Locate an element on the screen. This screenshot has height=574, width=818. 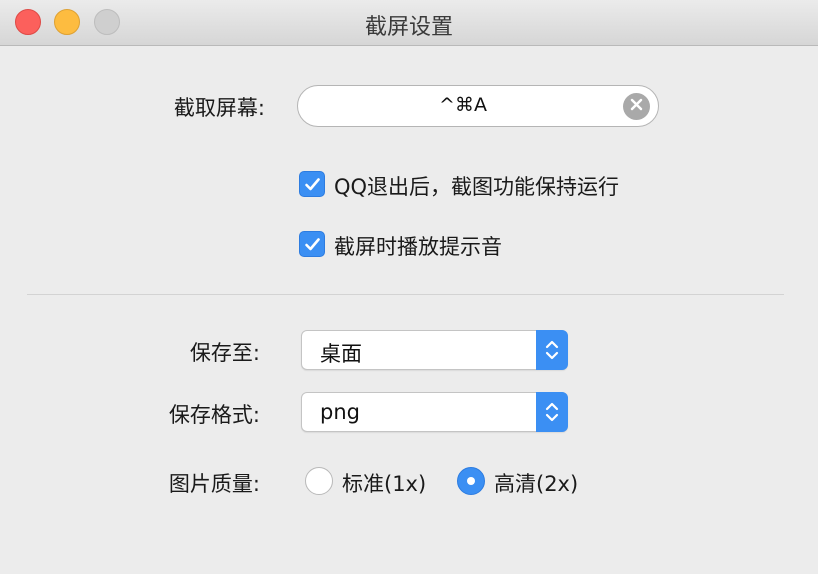
shortcut-value: ^⌘A is located at coordinates (463, 105).